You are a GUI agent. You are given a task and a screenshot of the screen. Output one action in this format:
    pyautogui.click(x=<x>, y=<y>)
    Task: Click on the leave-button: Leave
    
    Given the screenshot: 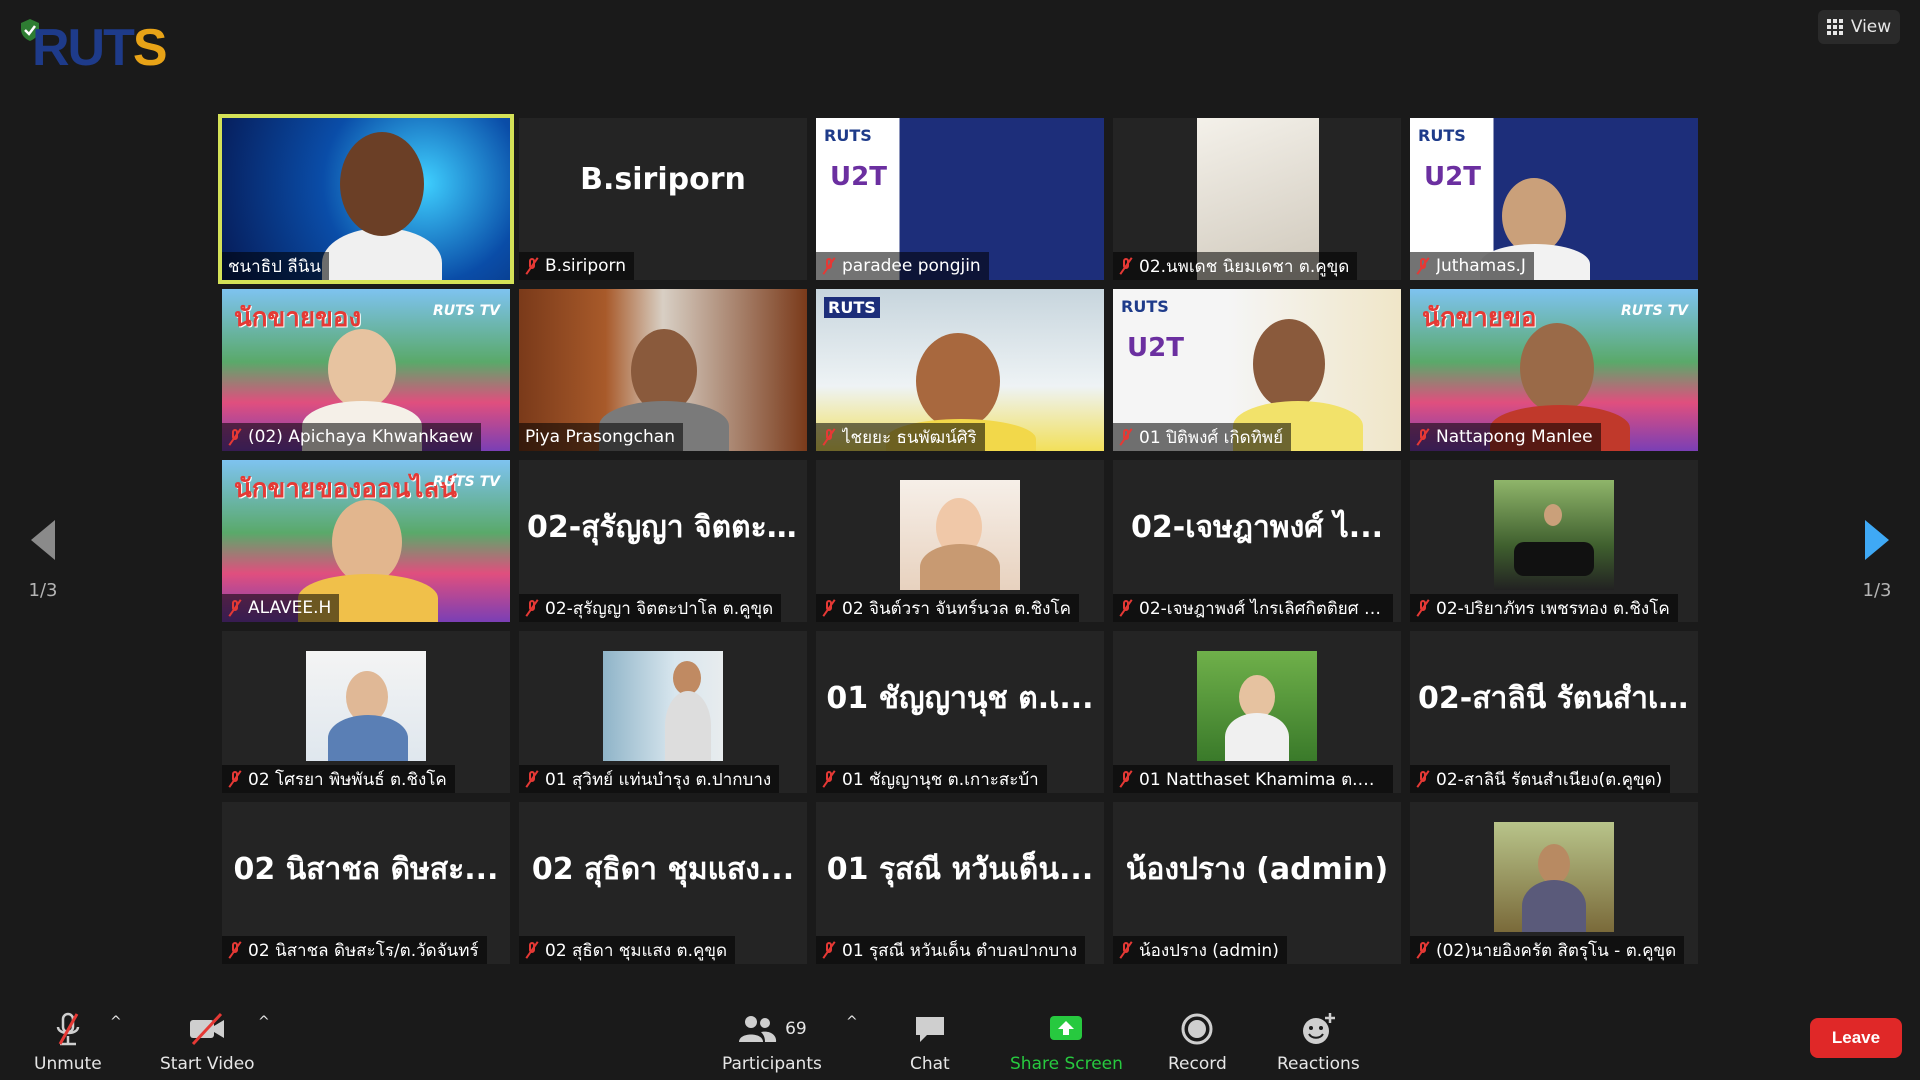 What is the action you would take?
    pyautogui.click(x=1856, y=1038)
    